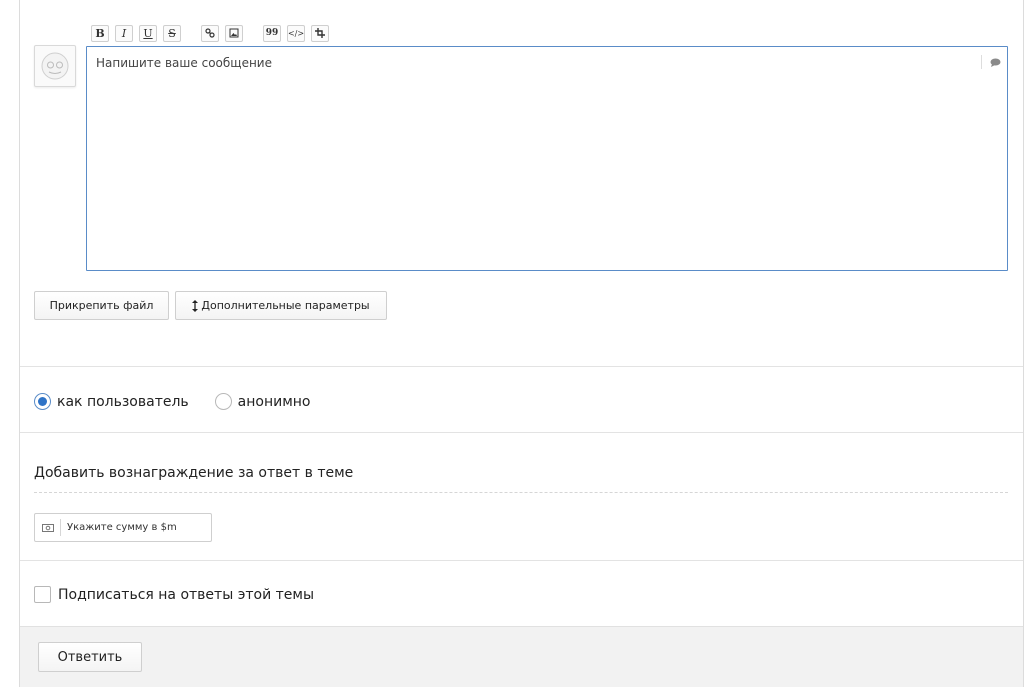 This screenshot has height=687, width=1024. Describe the element at coordinates (223, 401) in the screenshot. I see `radio-anonymous` at that location.